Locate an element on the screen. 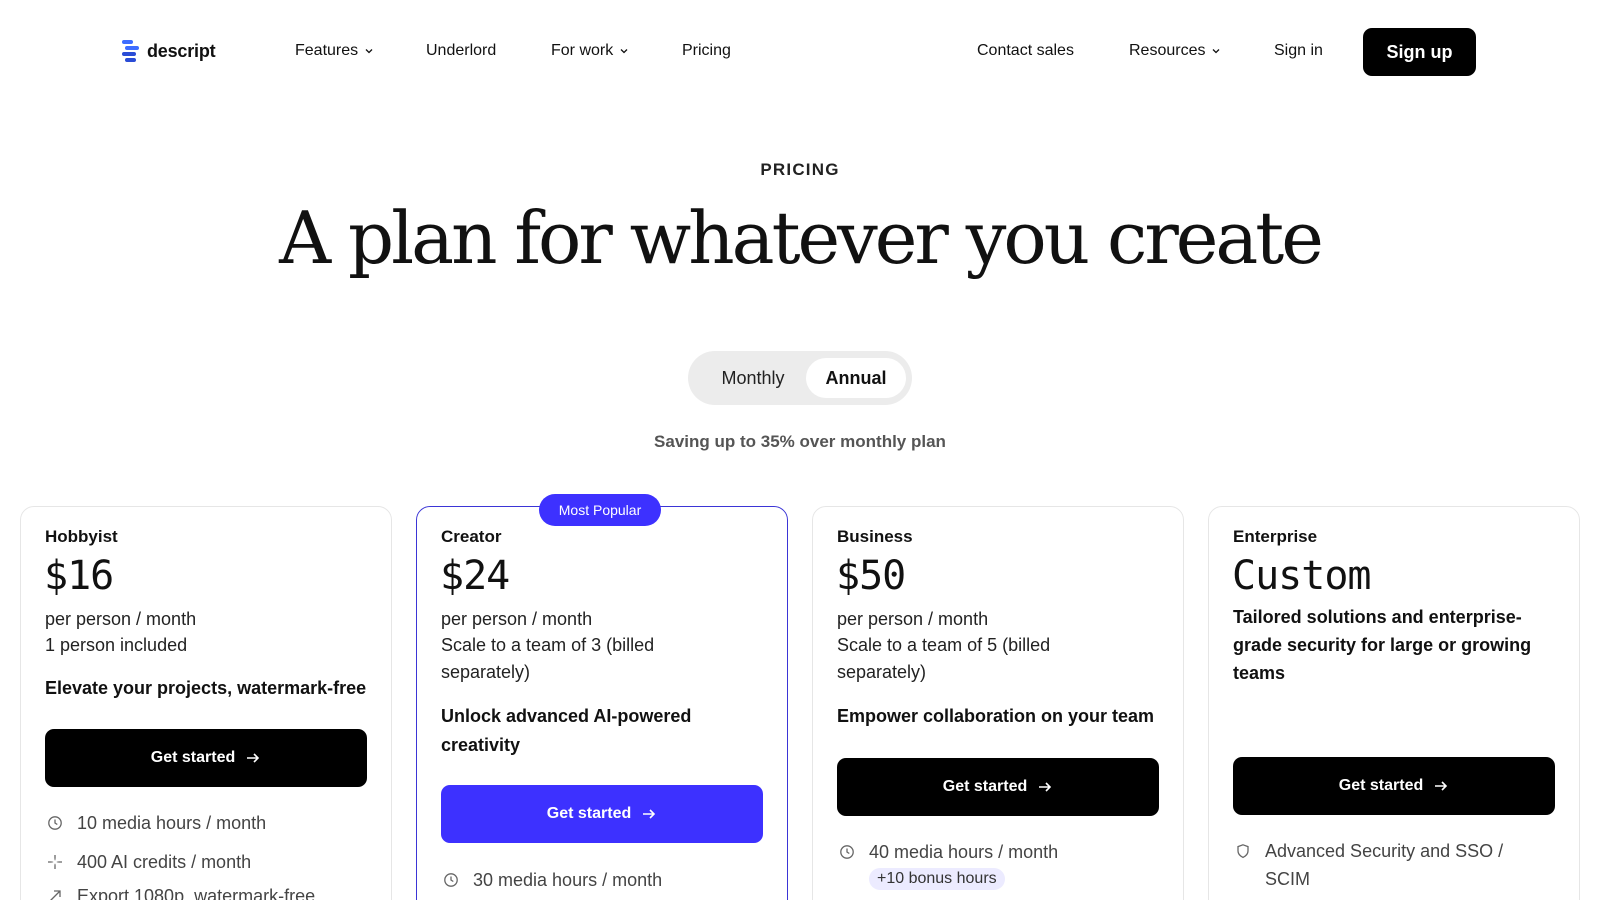 Image resolution: width=1600 pixels, height=900 pixels. nav-sign-in-label: Sign in is located at coordinates (1298, 50).